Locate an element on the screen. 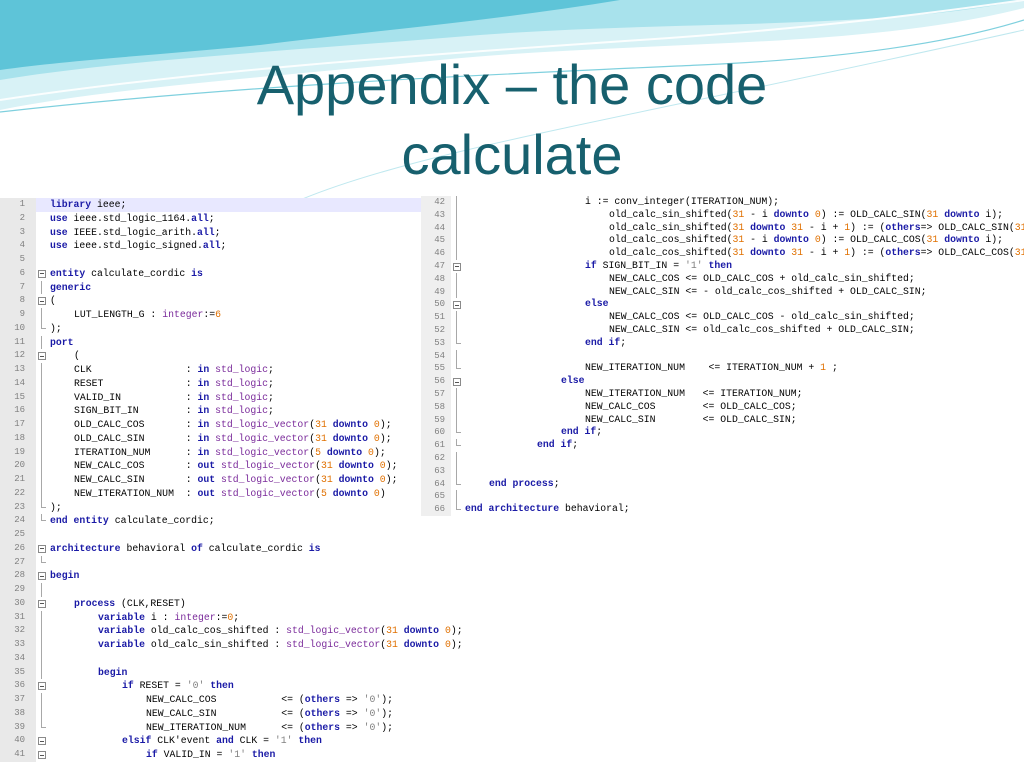  code-text: use ieee.std_logic_signed.all; is located at coordinates (138, 246).